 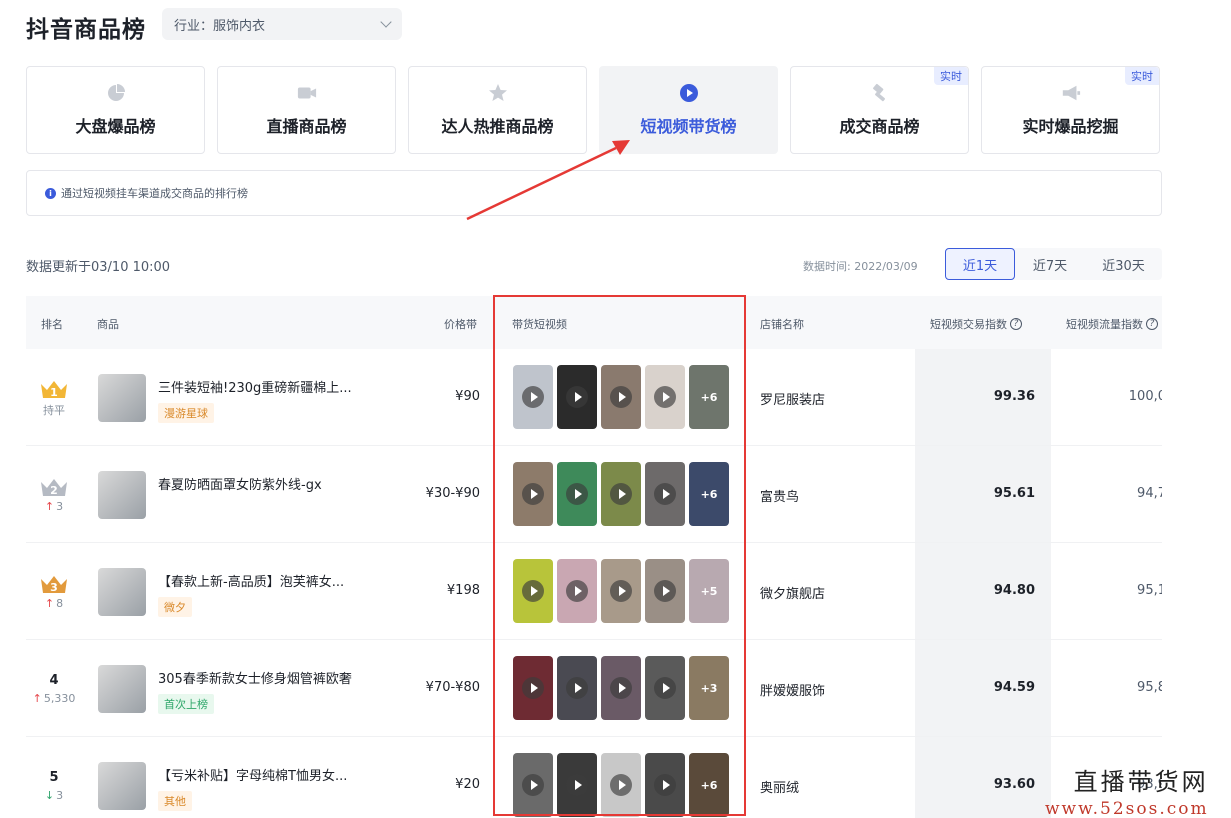 What do you see at coordinates (49, 603) in the screenshot?
I see `arrow-up-icon: ↑` at bounding box center [49, 603].